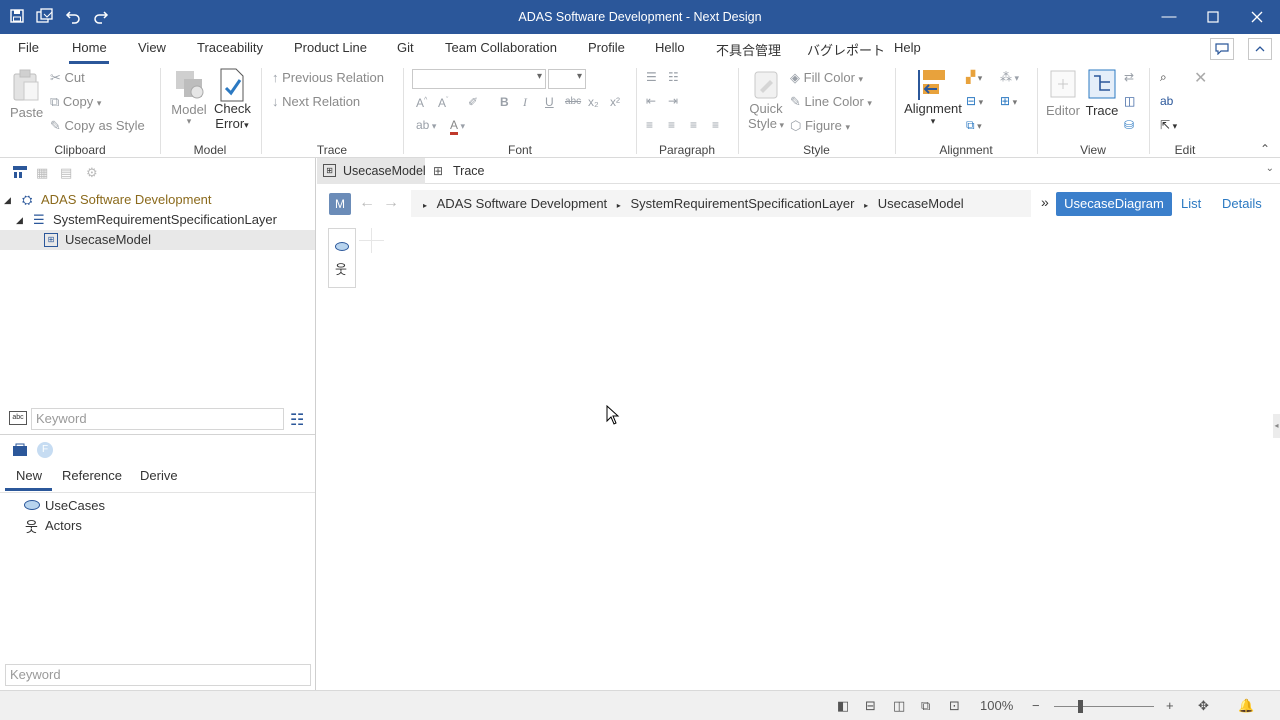 The width and height of the screenshot is (1280, 720). Describe the element at coordinates (189, 97) in the screenshot. I see `model-button: Model ▾` at that location.